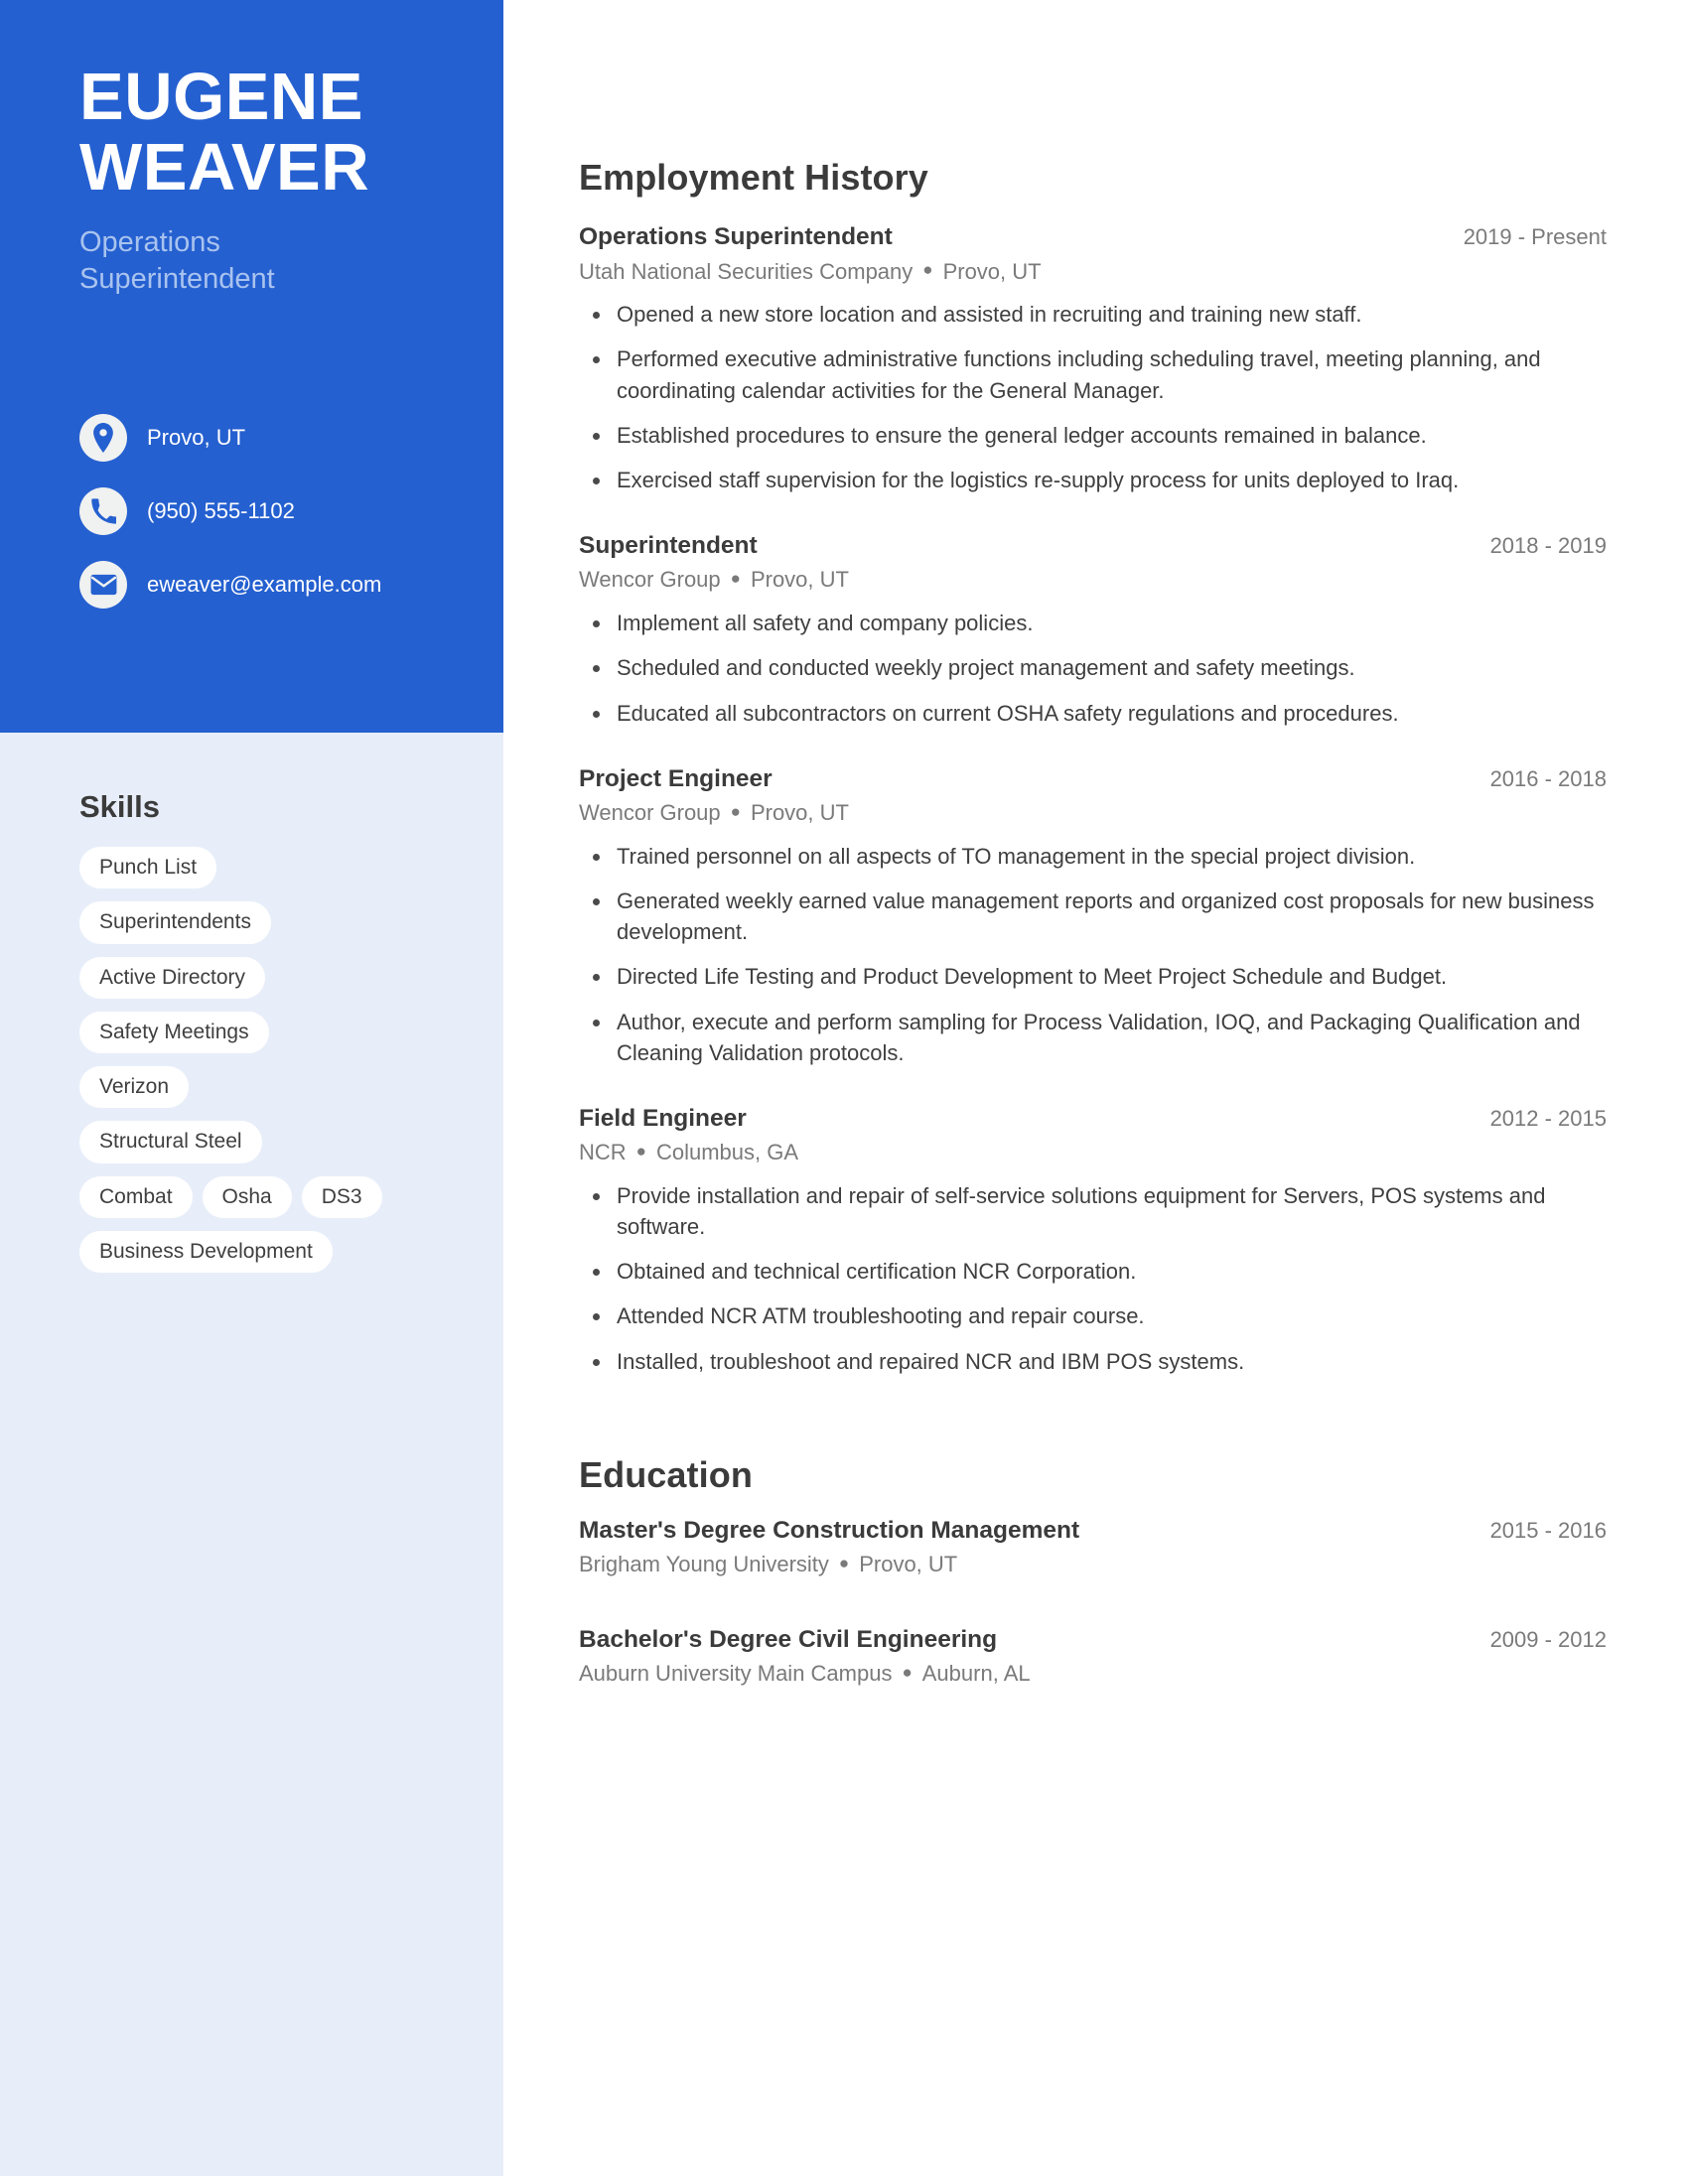 The width and height of the screenshot is (1688, 2184). Describe the element at coordinates (908, 1564) in the screenshot. I see `education-location: Provo, UT` at that location.